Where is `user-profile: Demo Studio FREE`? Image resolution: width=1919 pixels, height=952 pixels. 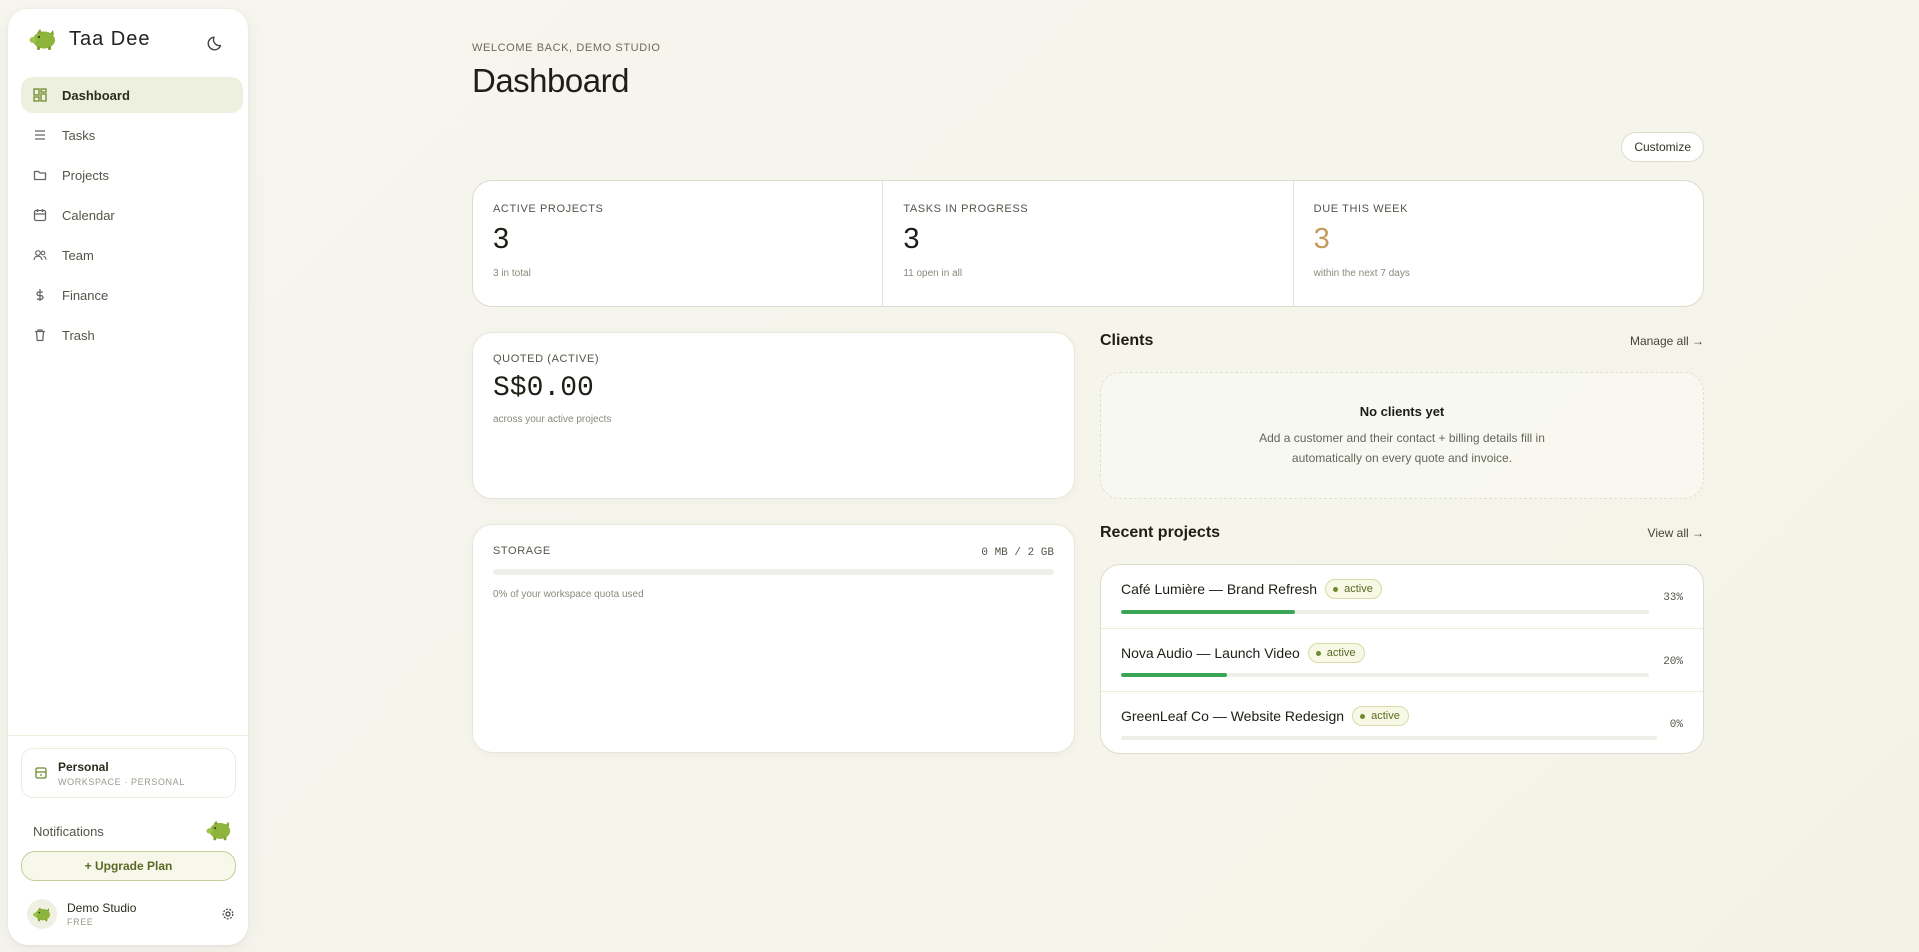
user-profile: Demo Studio FREE is located at coordinates (132, 914).